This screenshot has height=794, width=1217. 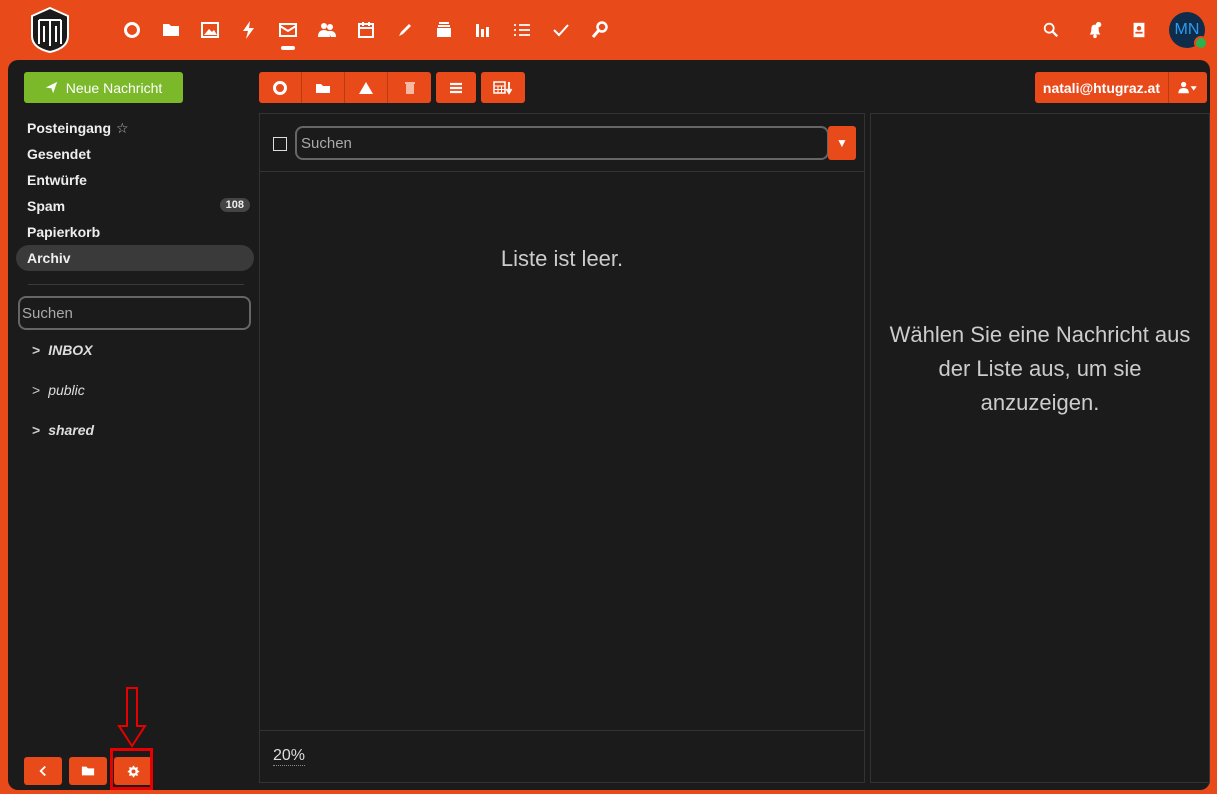 I want to click on search-options-button: ▼, so click(x=842, y=143).